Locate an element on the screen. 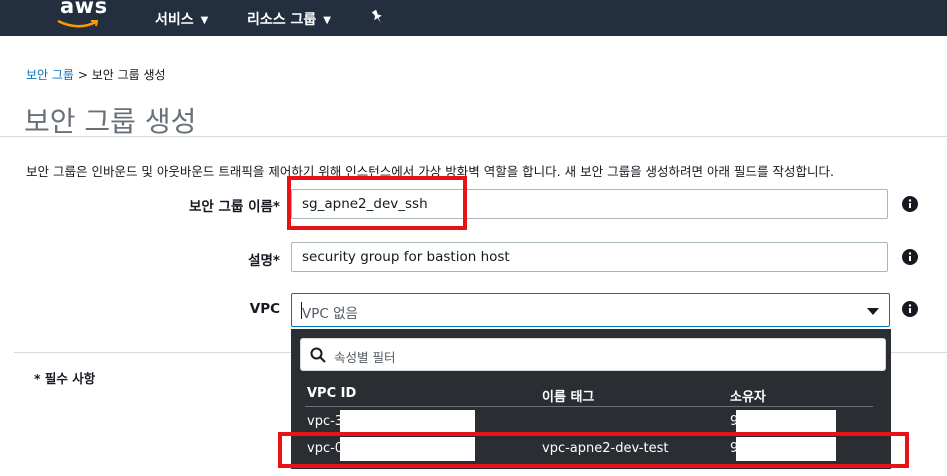 The height and width of the screenshot is (476, 947). resource-groups-menu-label: 리소스 그룹 is located at coordinates (282, 20).